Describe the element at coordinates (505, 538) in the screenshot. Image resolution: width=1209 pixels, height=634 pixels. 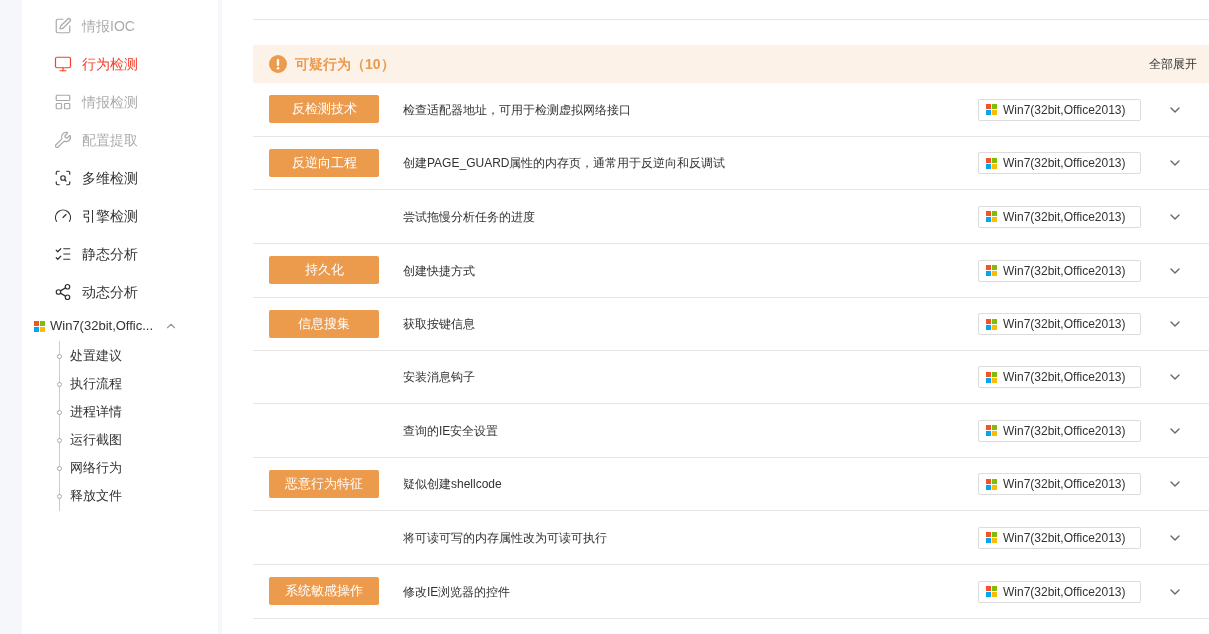
I see `behavior-text: 将可读可写的内存属性改为可读可执行` at that location.